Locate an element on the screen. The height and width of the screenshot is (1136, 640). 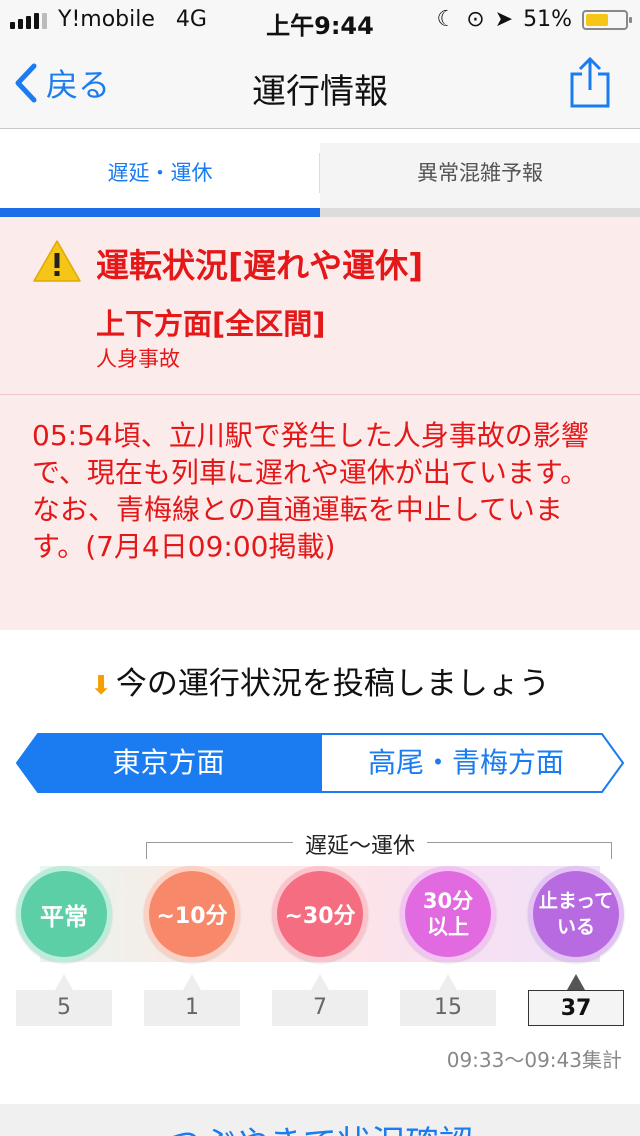
post-prompt: ⬇ 今の運行状況を投稿しましょう is located at coordinates (320, 684).